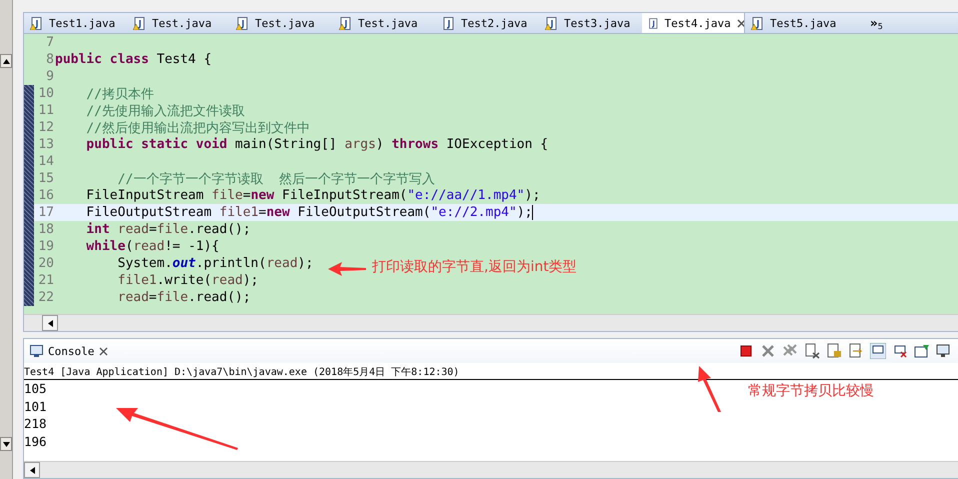  I want to click on line-number: 14, so click(45, 161).